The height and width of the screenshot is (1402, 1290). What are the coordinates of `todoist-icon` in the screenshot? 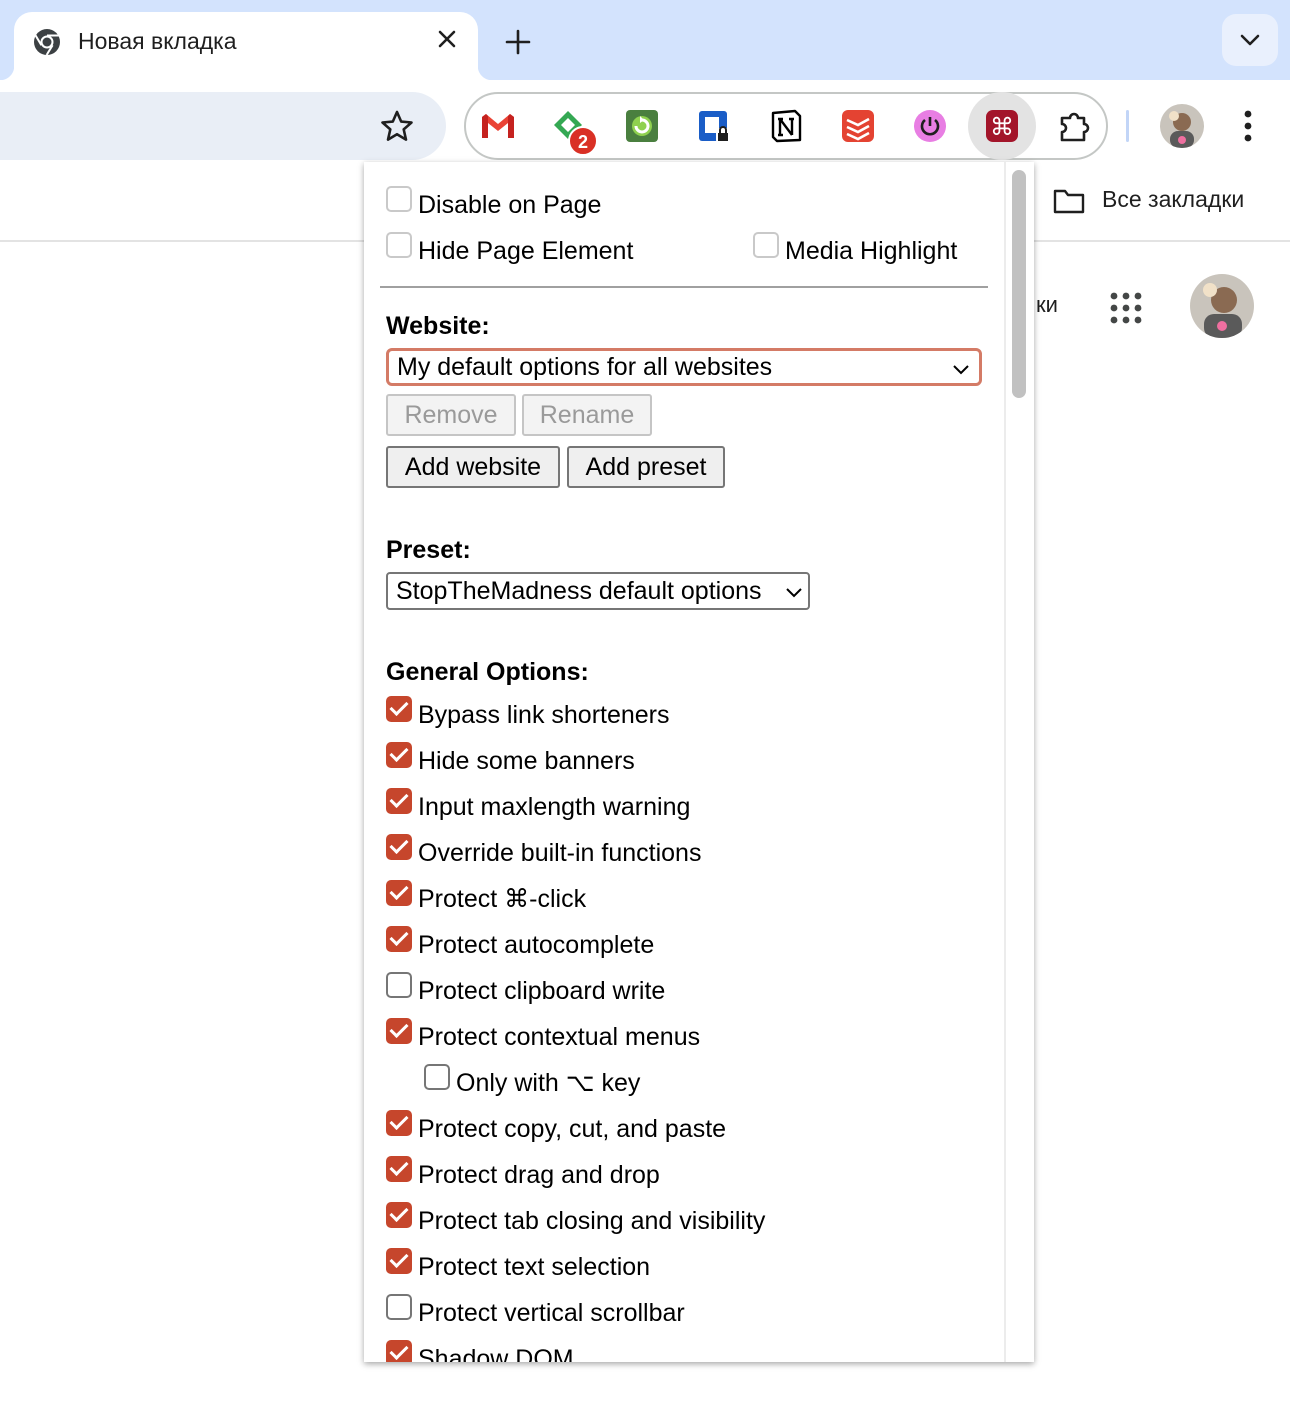 It's located at (858, 126).